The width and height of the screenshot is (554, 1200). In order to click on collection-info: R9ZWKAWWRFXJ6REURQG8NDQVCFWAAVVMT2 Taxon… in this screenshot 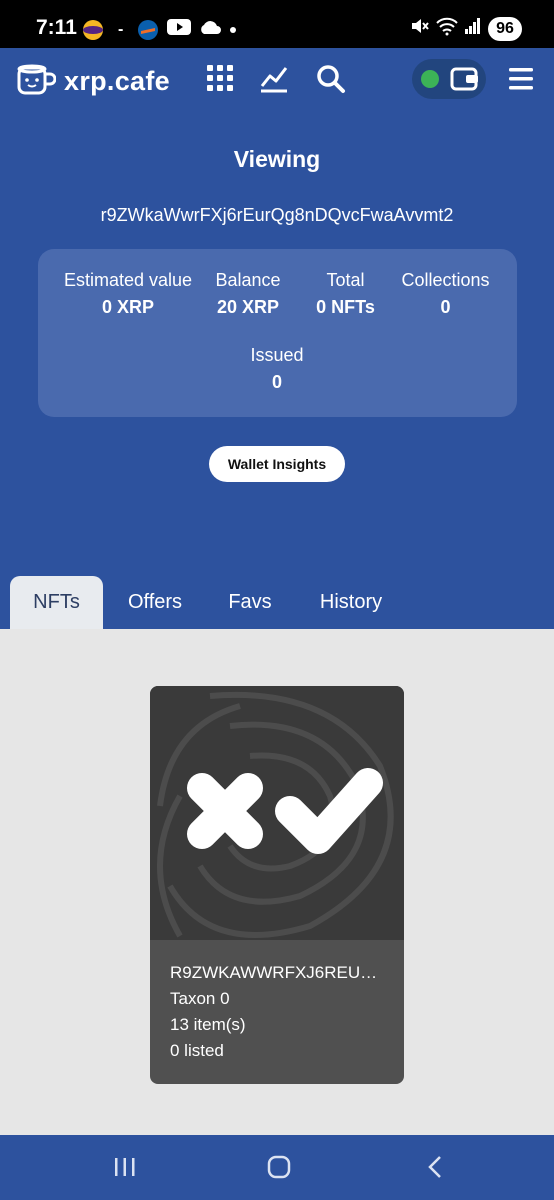, I will do `click(277, 1012)`.